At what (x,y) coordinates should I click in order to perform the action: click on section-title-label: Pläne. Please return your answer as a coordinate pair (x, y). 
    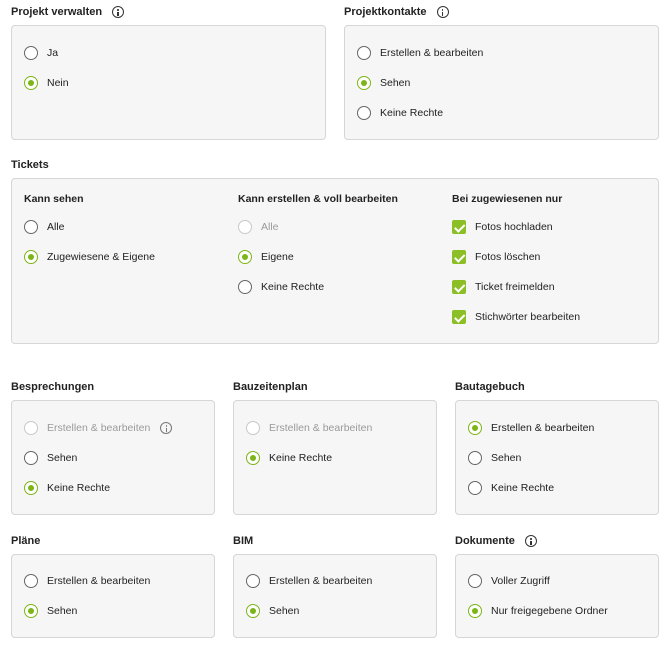
    Looking at the image, I should click on (26, 541).